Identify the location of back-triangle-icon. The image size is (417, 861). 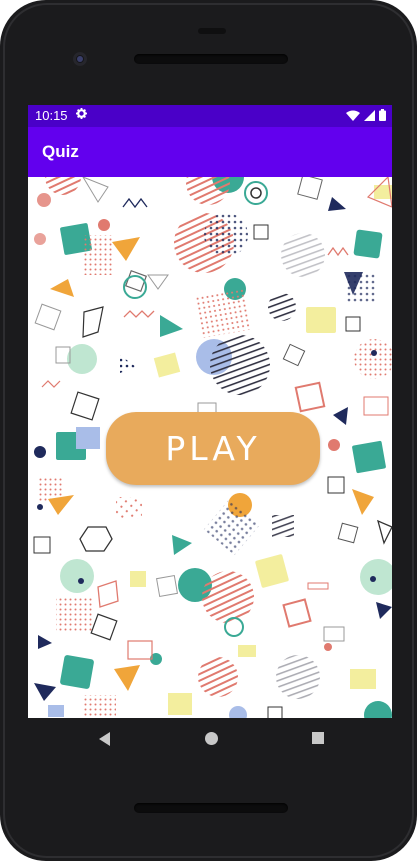
(104, 739).